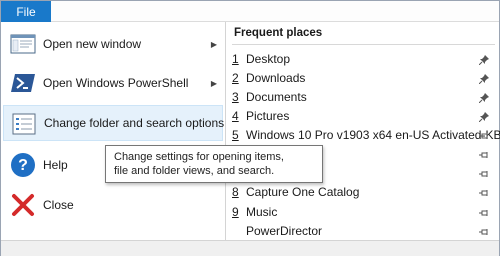 The height and width of the screenshot is (256, 500). I want to click on frequent-place-item: 2 Downloads, so click(362, 77).